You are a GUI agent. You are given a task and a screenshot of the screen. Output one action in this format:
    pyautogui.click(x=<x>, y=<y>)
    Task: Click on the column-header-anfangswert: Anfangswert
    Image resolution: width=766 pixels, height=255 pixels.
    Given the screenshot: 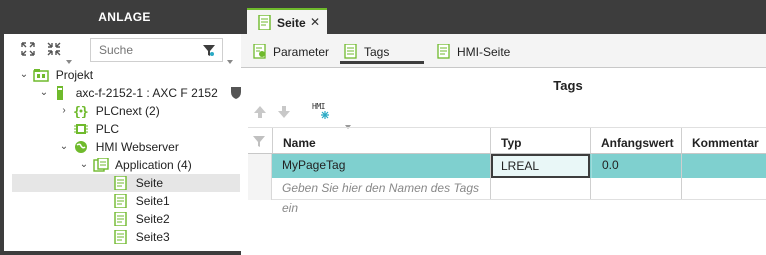 What is the action you would take?
    pyautogui.click(x=636, y=140)
    